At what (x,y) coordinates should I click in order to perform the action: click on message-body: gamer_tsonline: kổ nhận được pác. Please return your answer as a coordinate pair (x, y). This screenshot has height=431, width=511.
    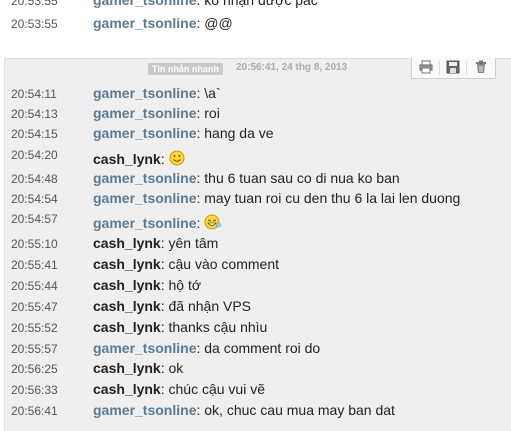
    Looking at the image, I should click on (205, 4).